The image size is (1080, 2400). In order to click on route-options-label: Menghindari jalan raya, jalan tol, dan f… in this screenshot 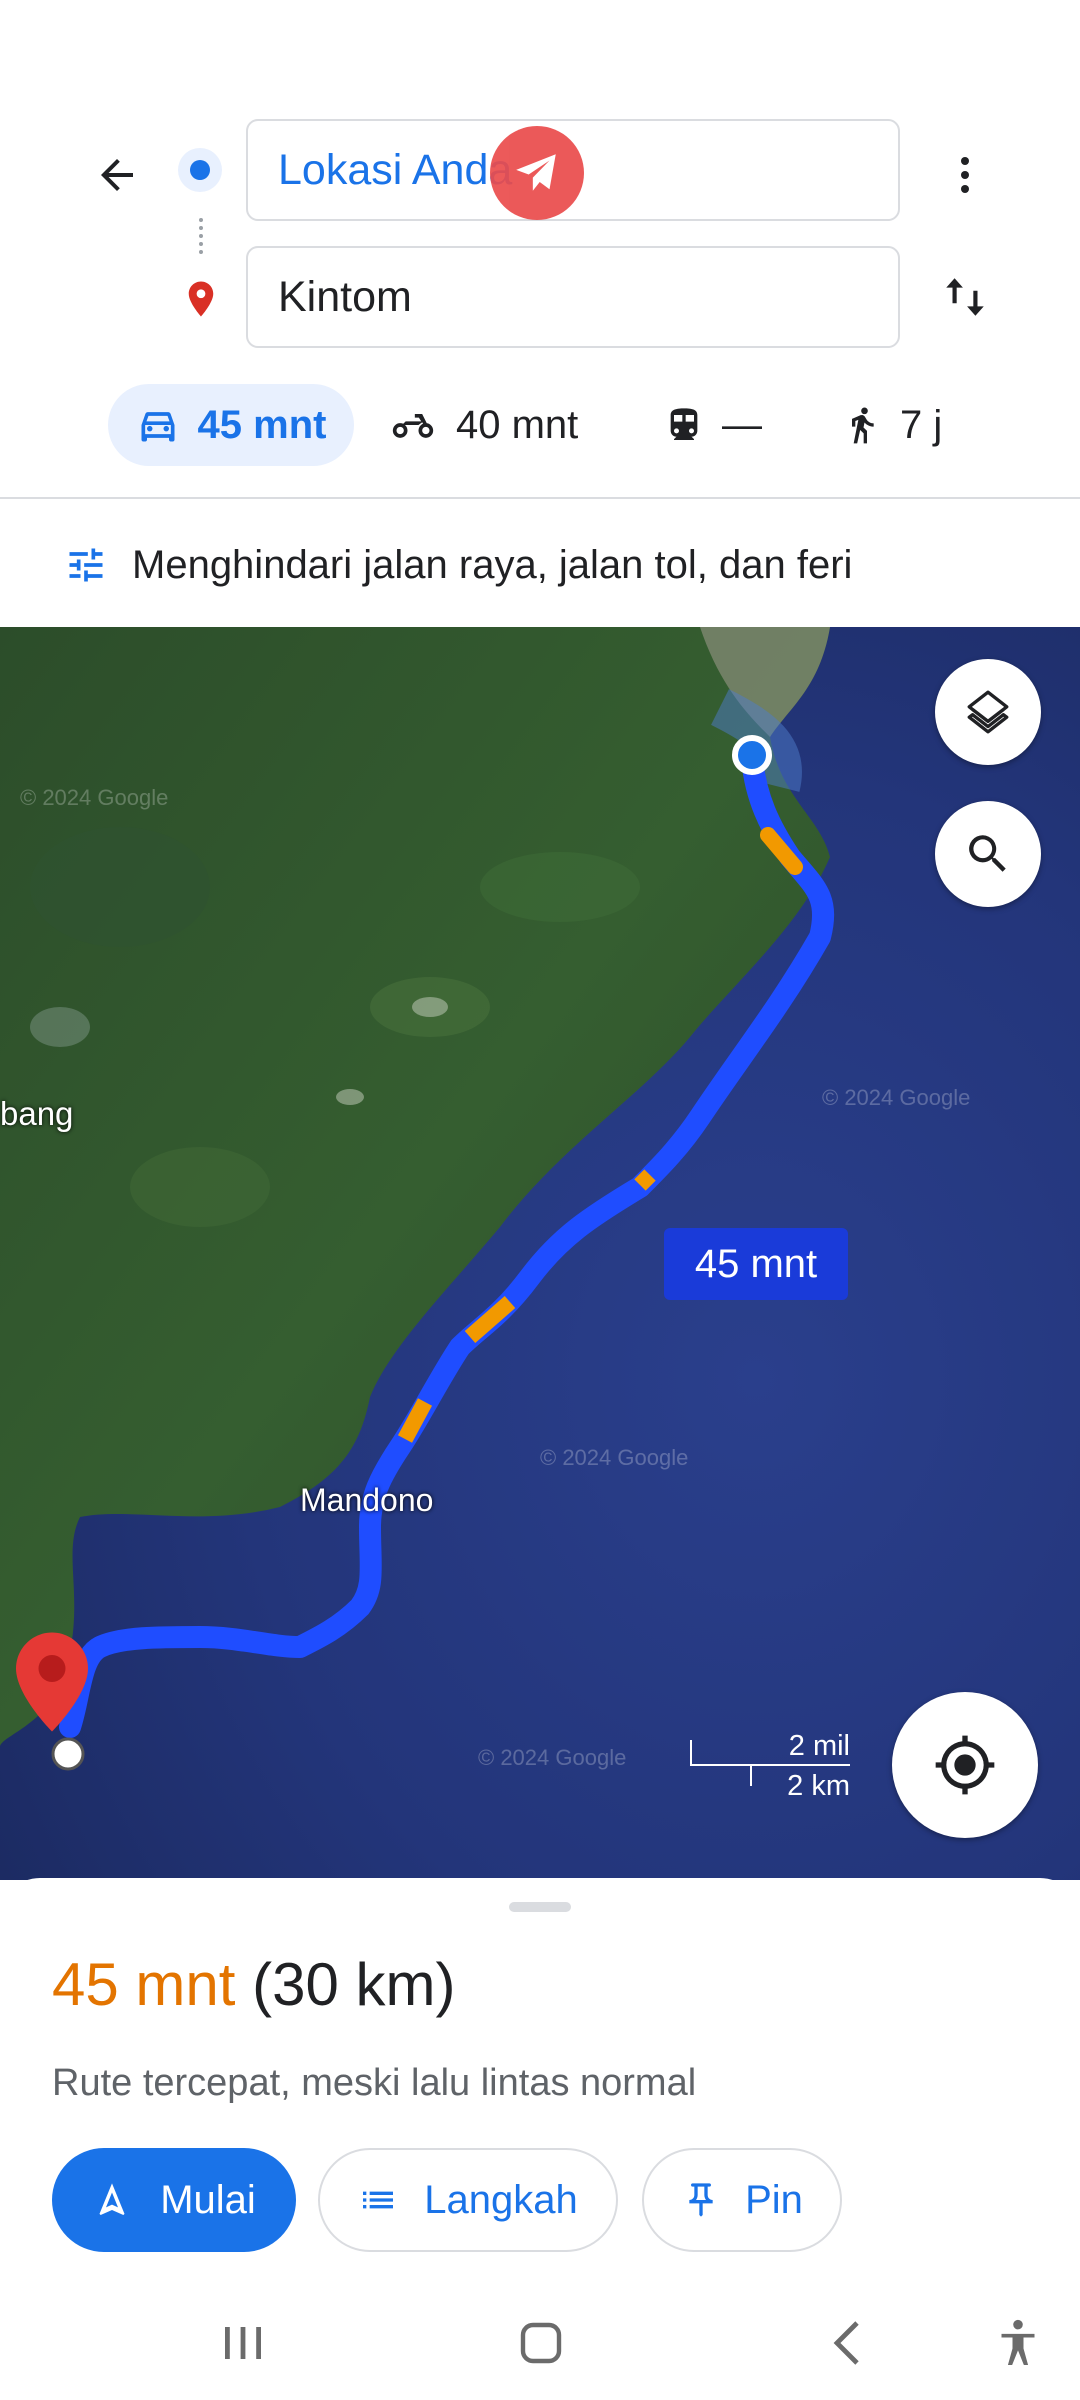, I will do `click(492, 564)`.